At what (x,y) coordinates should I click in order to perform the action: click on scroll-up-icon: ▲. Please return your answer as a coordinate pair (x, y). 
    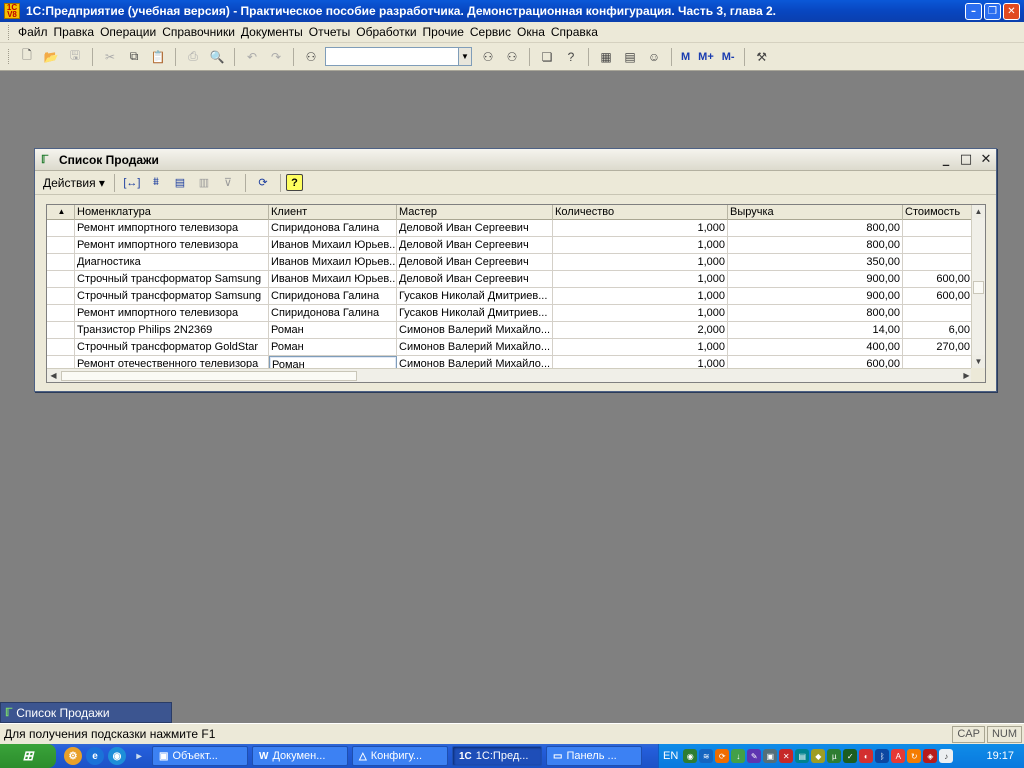
    Looking at the image, I should click on (978, 211).